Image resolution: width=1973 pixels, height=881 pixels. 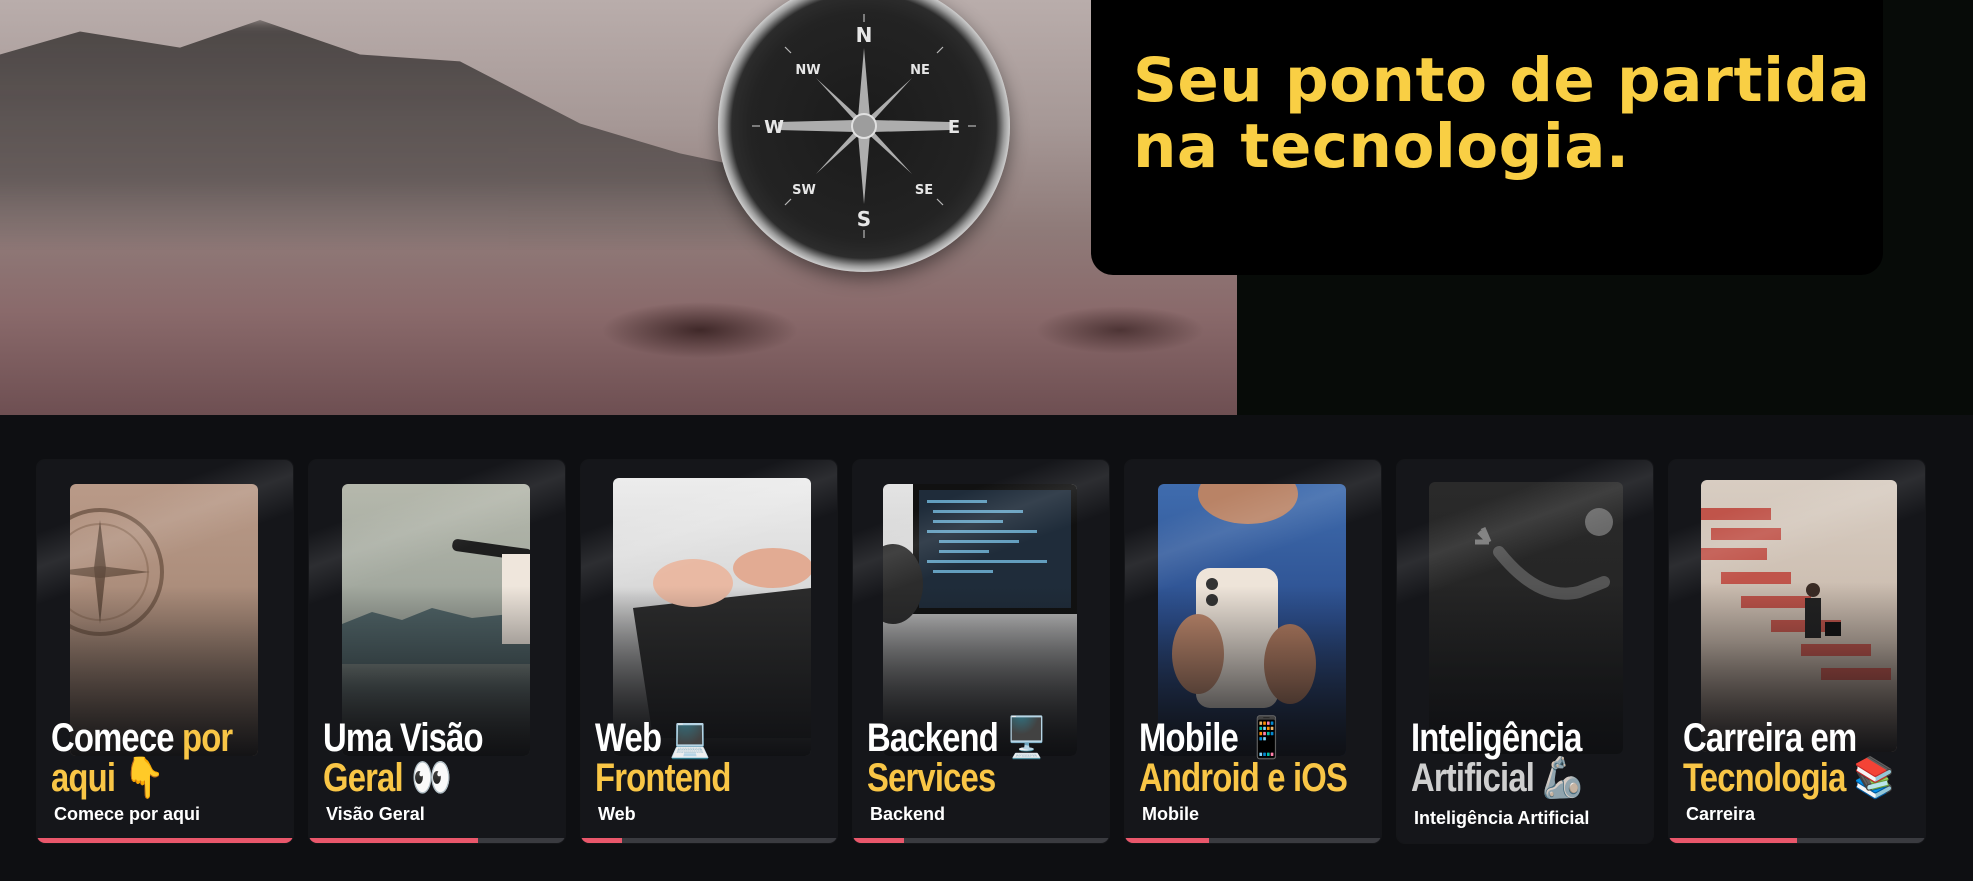 I want to click on card-subtitle: Backend, so click(x=908, y=814).